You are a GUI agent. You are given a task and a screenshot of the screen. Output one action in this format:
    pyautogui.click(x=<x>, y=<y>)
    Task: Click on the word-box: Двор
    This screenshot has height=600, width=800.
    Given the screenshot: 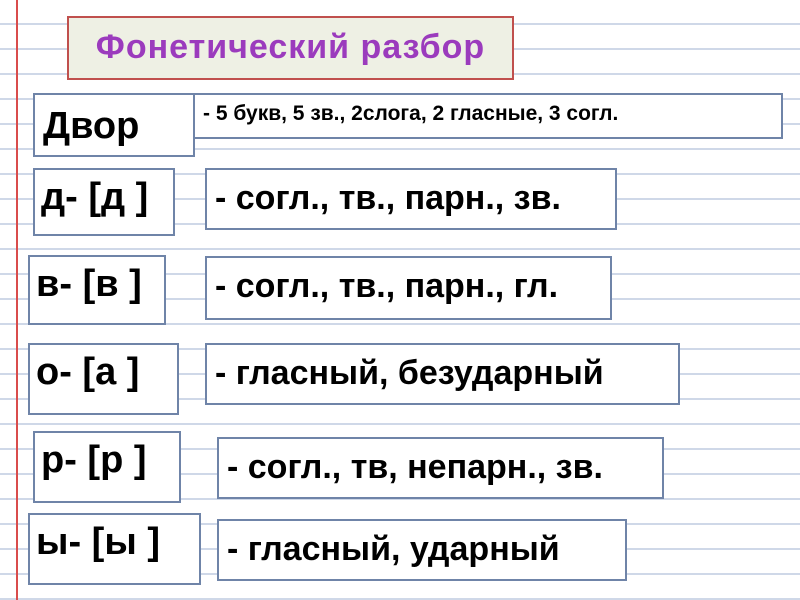 What is the action you would take?
    pyautogui.click(x=114, y=125)
    